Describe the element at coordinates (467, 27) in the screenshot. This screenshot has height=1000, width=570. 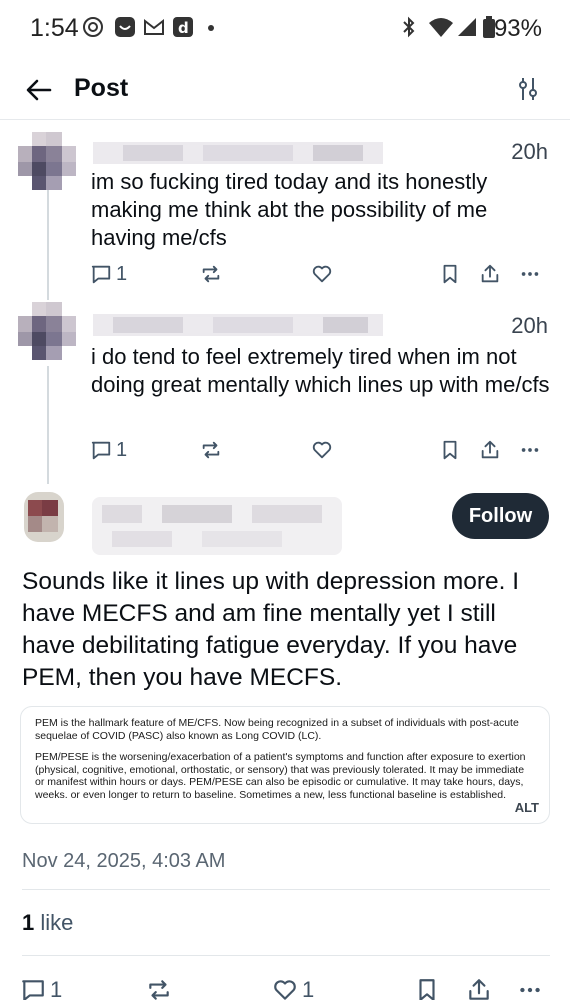
I see `signal-icon` at that location.